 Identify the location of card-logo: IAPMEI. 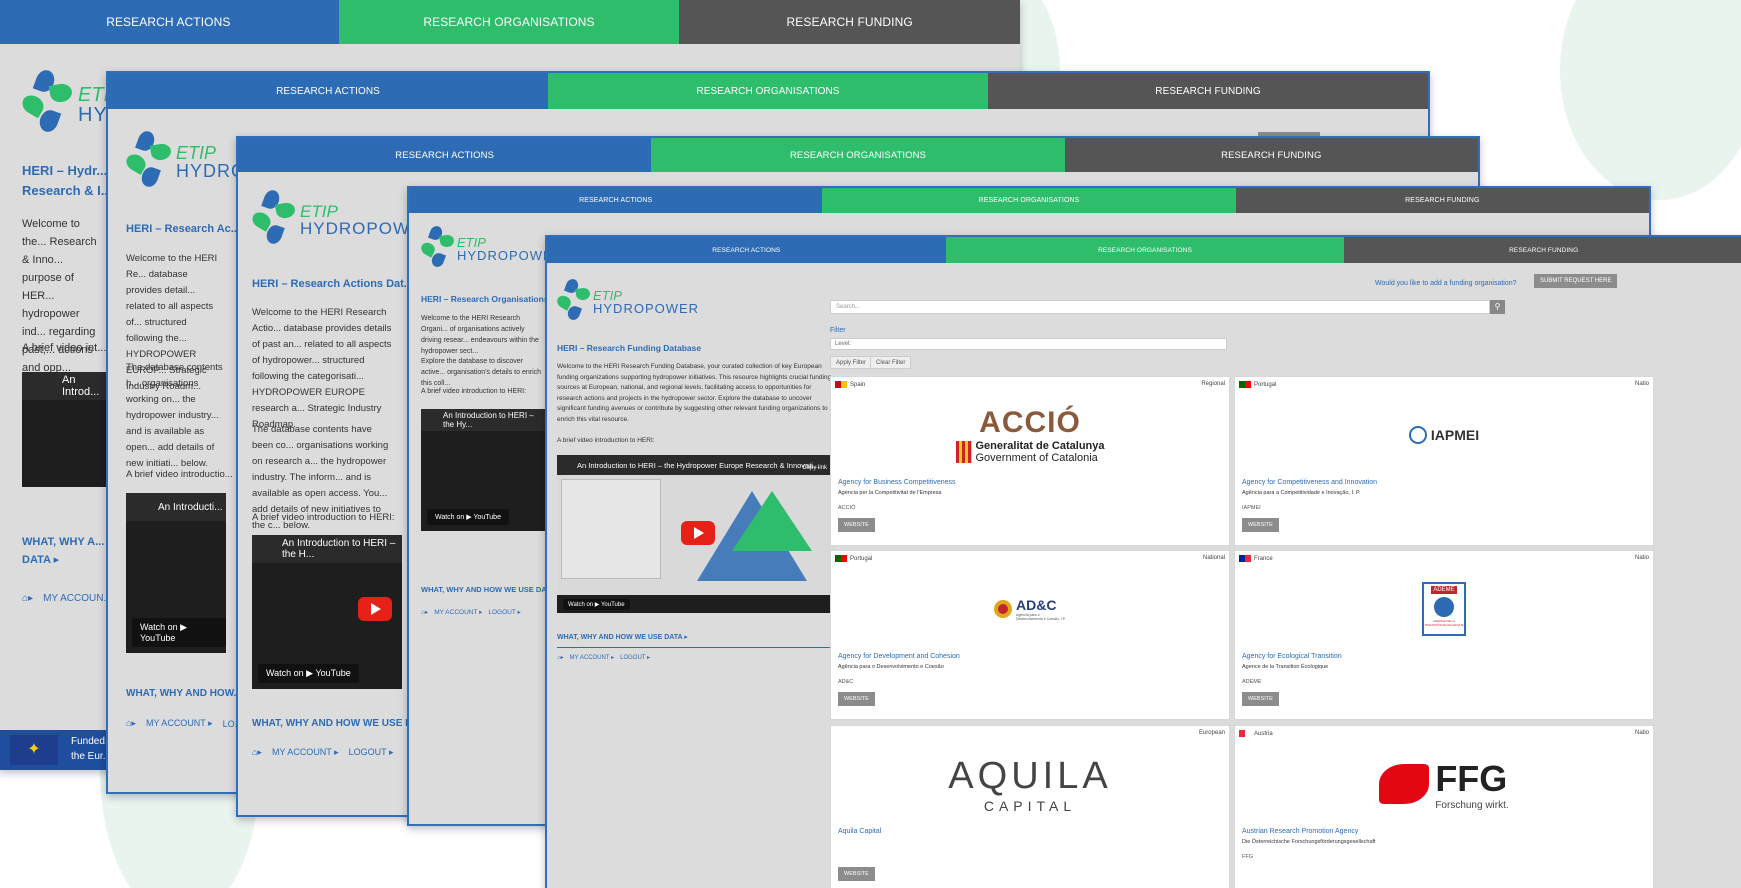
(1444, 435).